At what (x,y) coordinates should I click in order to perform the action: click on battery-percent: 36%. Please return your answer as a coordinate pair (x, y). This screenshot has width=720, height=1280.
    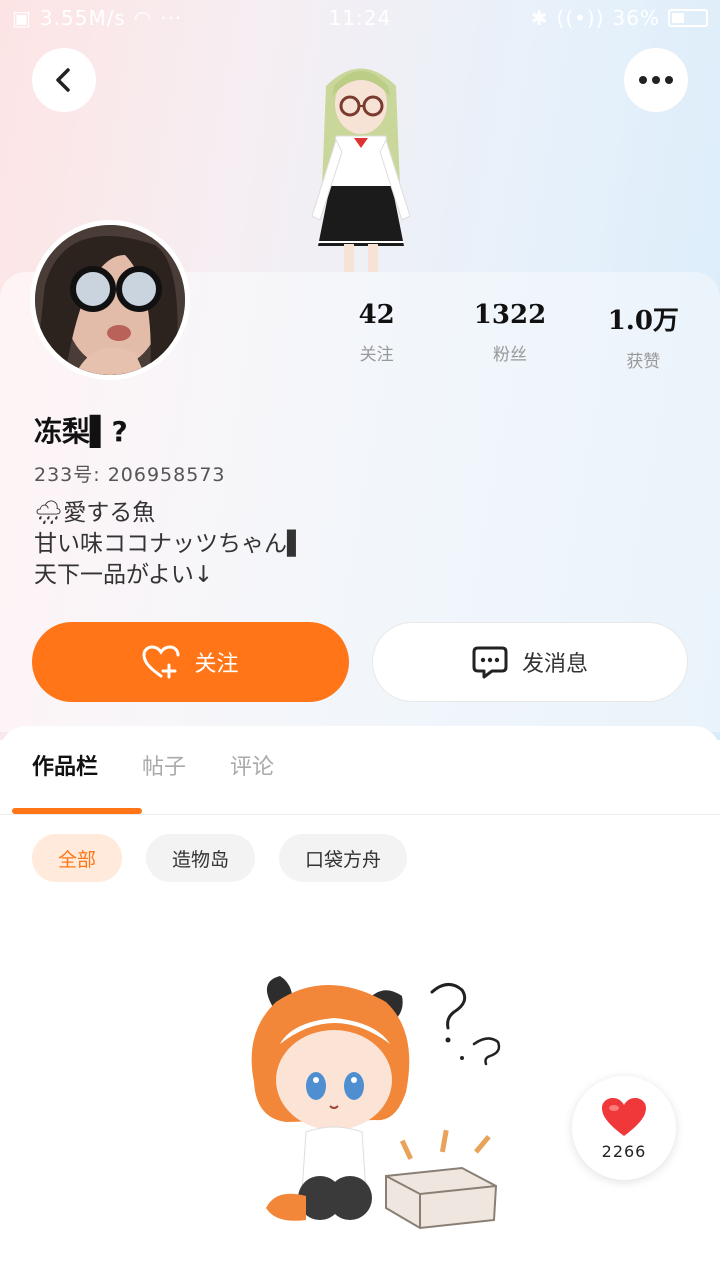
    Looking at the image, I should click on (636, 18).